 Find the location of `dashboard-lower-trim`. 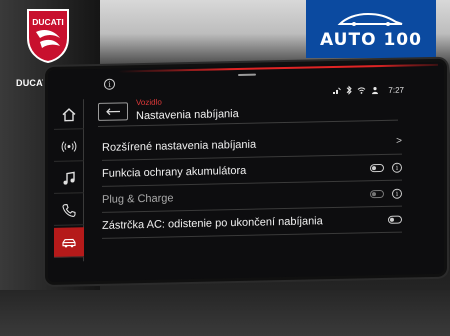

dashboard-lower-trim is located at coordinates (225, 313).